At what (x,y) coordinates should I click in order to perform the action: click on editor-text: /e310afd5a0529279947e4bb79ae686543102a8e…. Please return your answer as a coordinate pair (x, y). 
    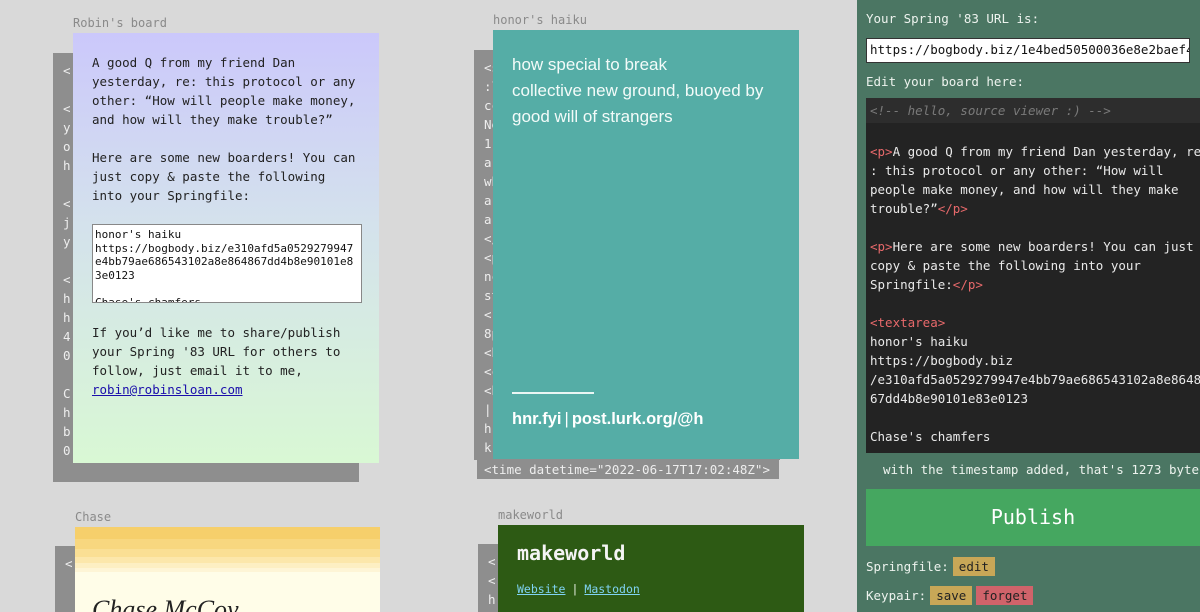
    Looking at the image, I should click on (1035, 379).